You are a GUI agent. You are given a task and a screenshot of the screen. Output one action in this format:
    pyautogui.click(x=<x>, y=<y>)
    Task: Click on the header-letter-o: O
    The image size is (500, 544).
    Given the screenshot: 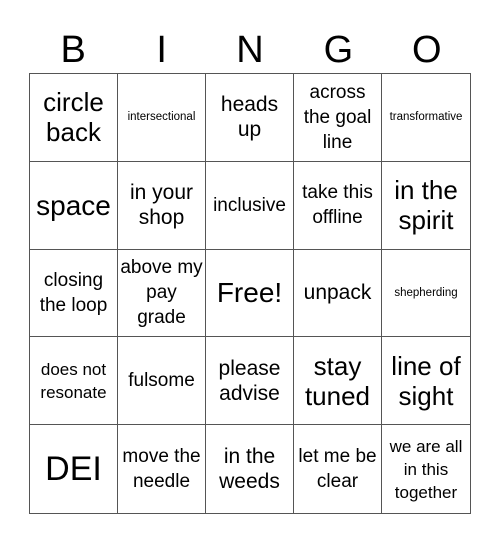 What is the action you would take?
    pyautogui.click(x=427, y=50)
    